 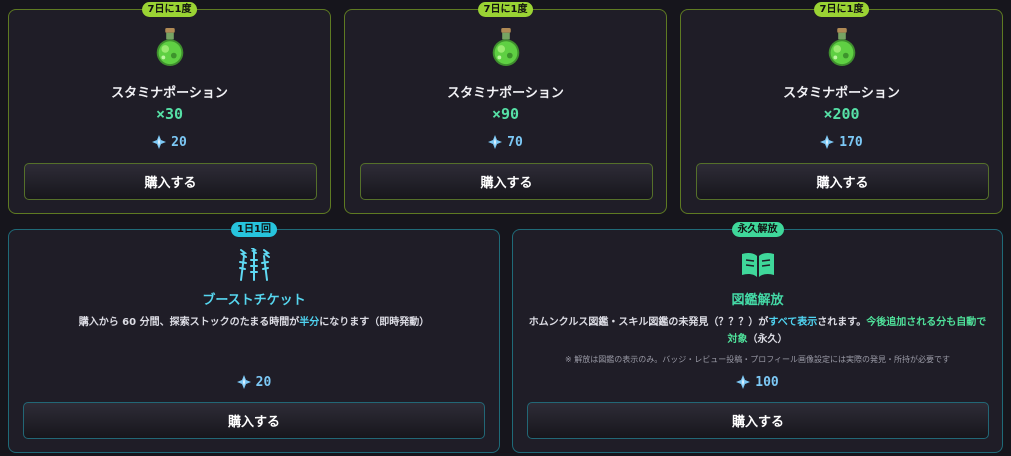 I want to click on price-value: 100, so click(x=767, y=382).